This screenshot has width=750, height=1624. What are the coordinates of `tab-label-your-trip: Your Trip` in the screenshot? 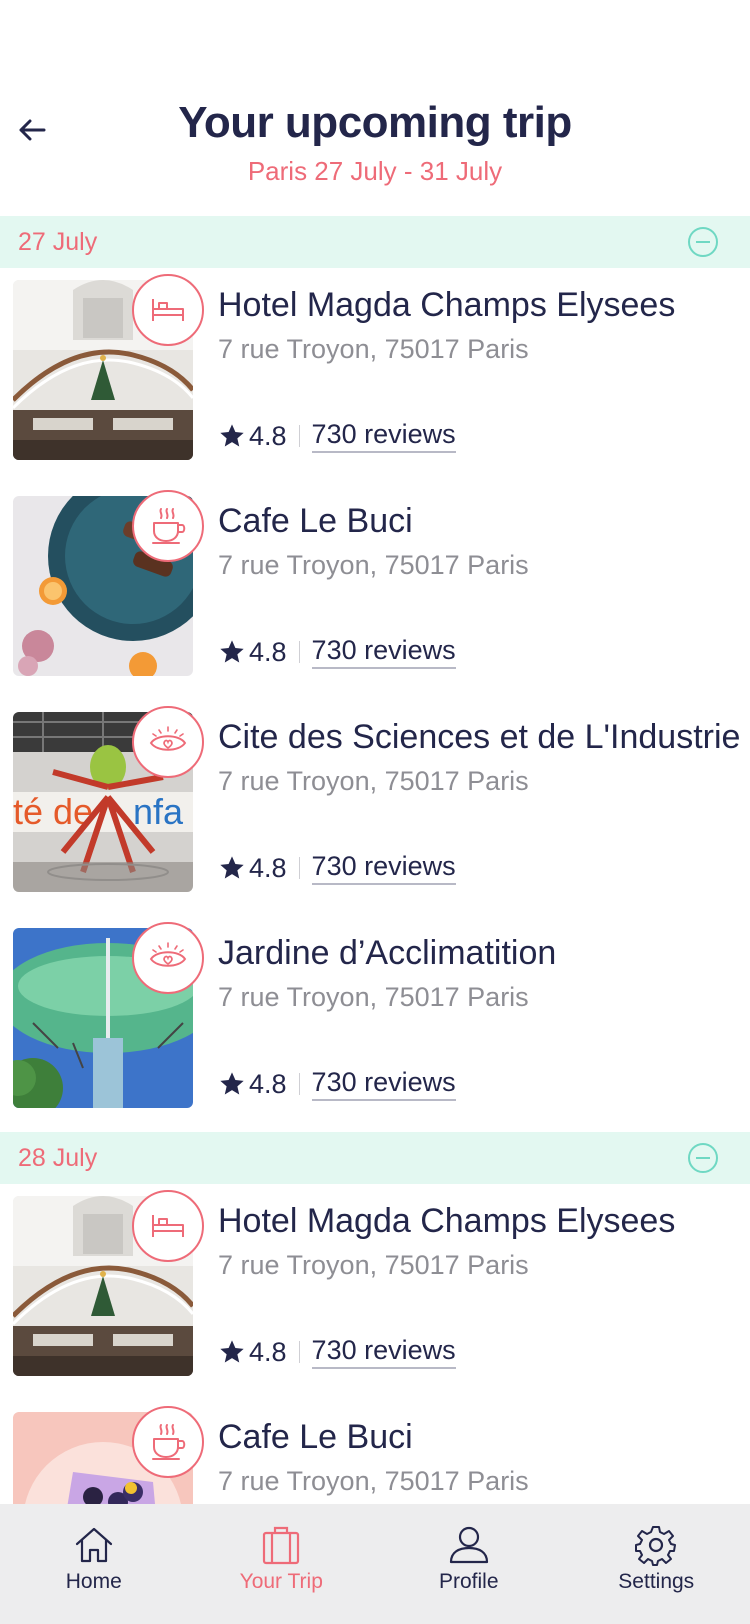 It's located at (281, 1581).